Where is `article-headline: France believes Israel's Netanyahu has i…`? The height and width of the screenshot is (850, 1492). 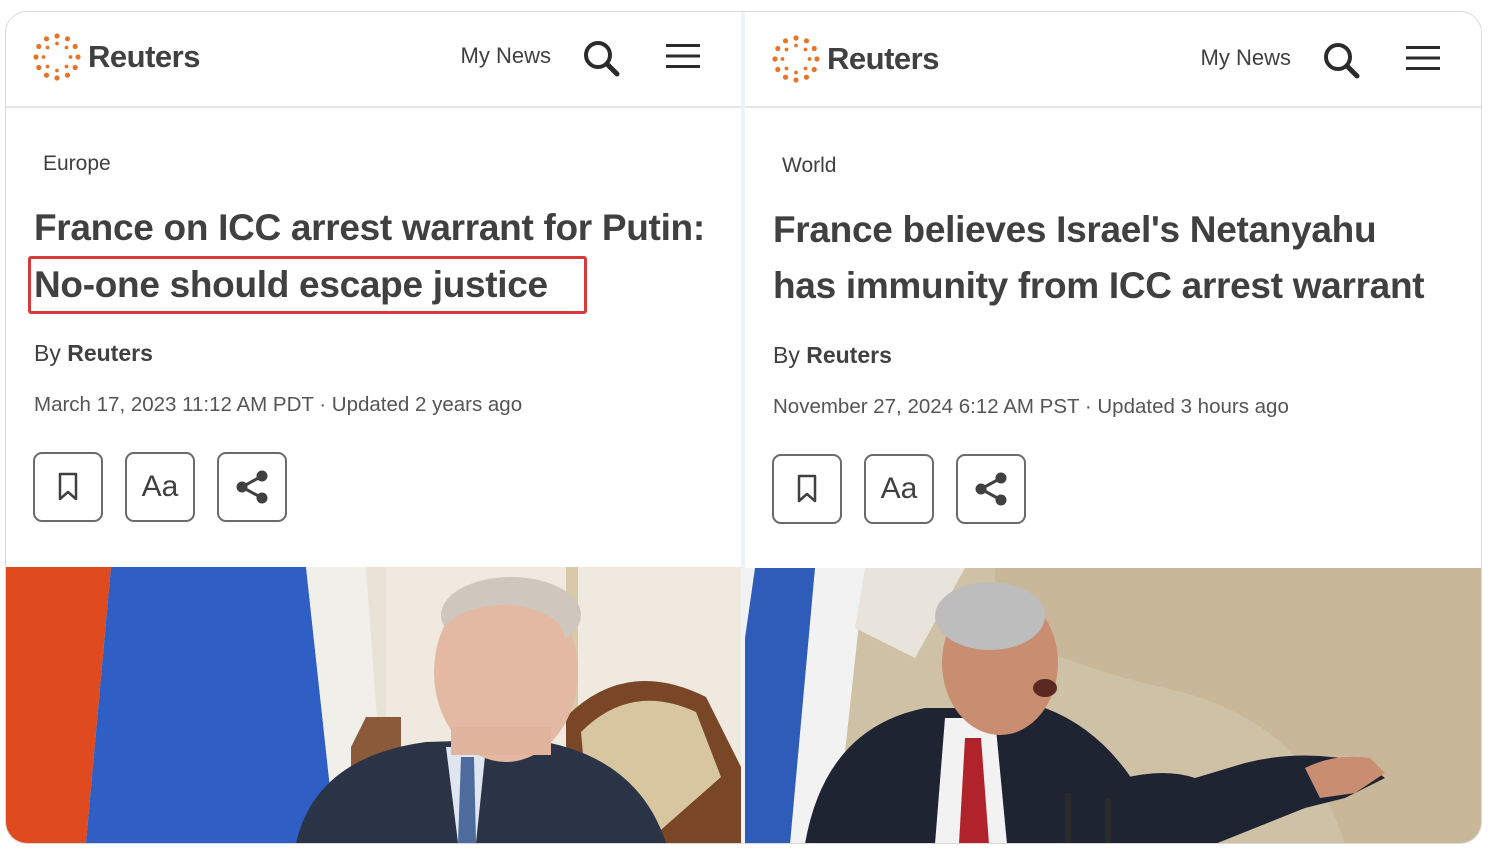 article-headline: France believes Israel's Netanyahu has i… is located at coordinates (1118, 258).